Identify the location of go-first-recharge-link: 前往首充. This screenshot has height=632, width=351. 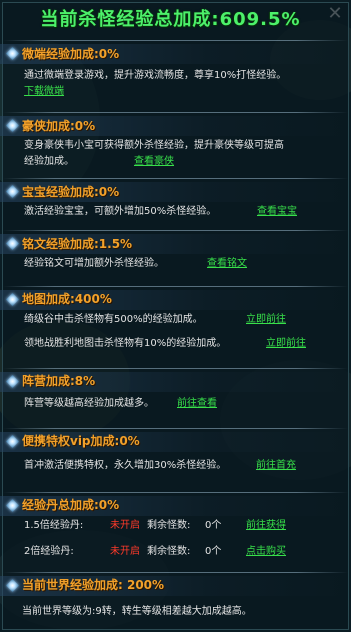
(276, 466).